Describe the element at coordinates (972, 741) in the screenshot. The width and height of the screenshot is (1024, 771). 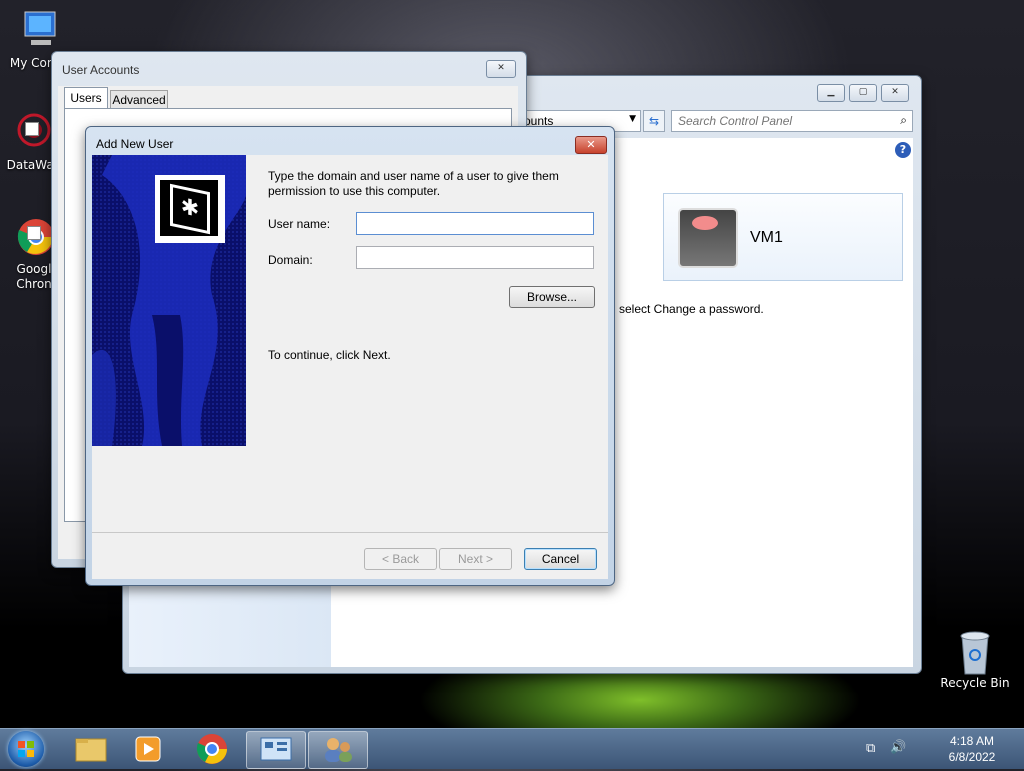
I see `clock-time: 4:18 AM` at that location.